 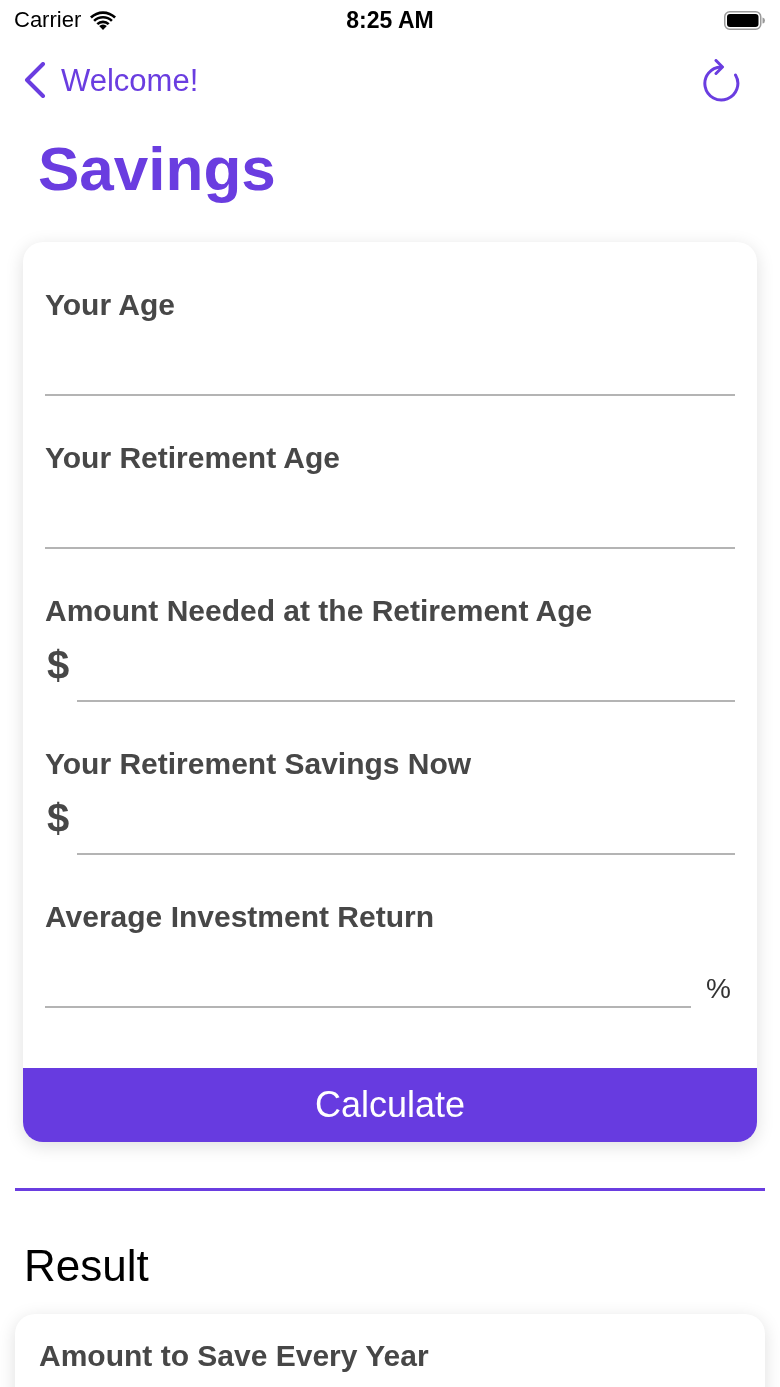 I want to click on chevron-left-icon, so click(x=35, y=80).